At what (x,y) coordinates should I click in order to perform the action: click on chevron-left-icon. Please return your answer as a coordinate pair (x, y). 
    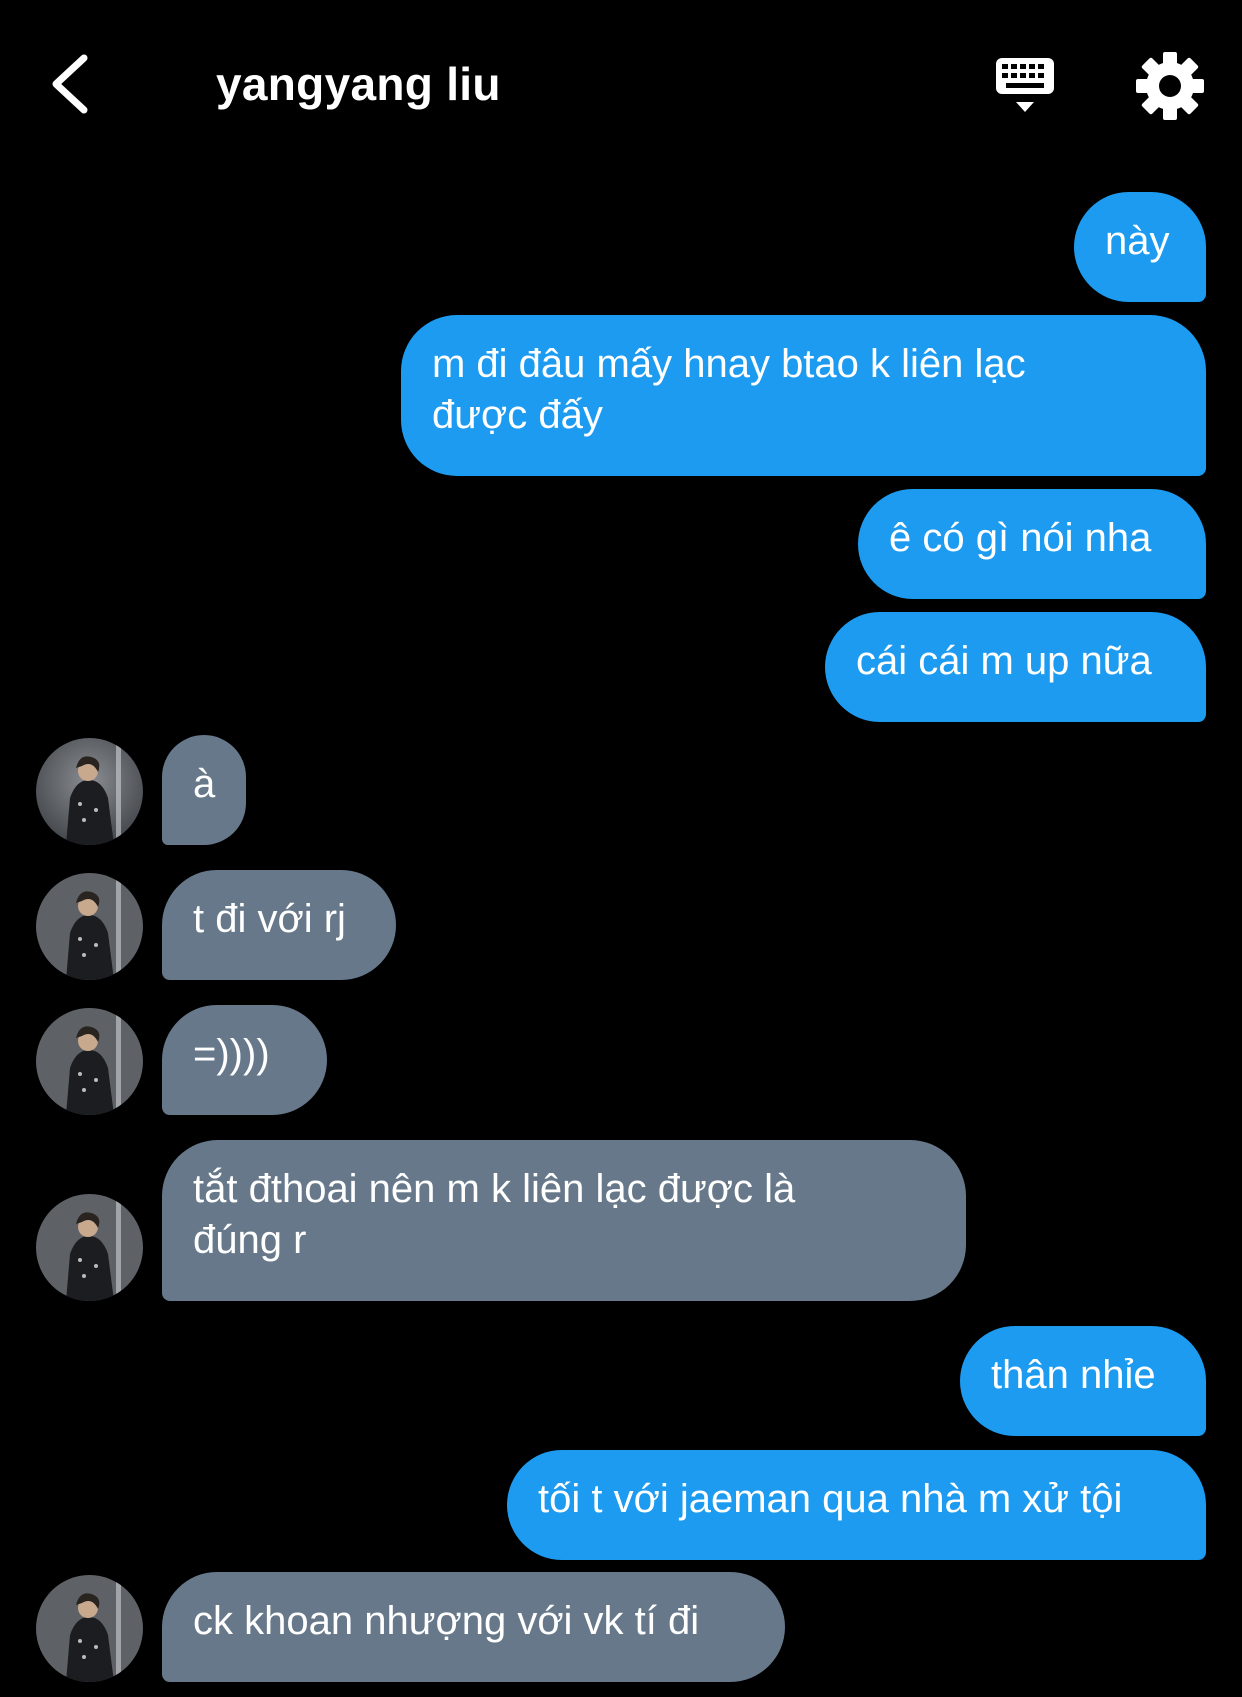
    Looking at the image, I should click on (70, 84).